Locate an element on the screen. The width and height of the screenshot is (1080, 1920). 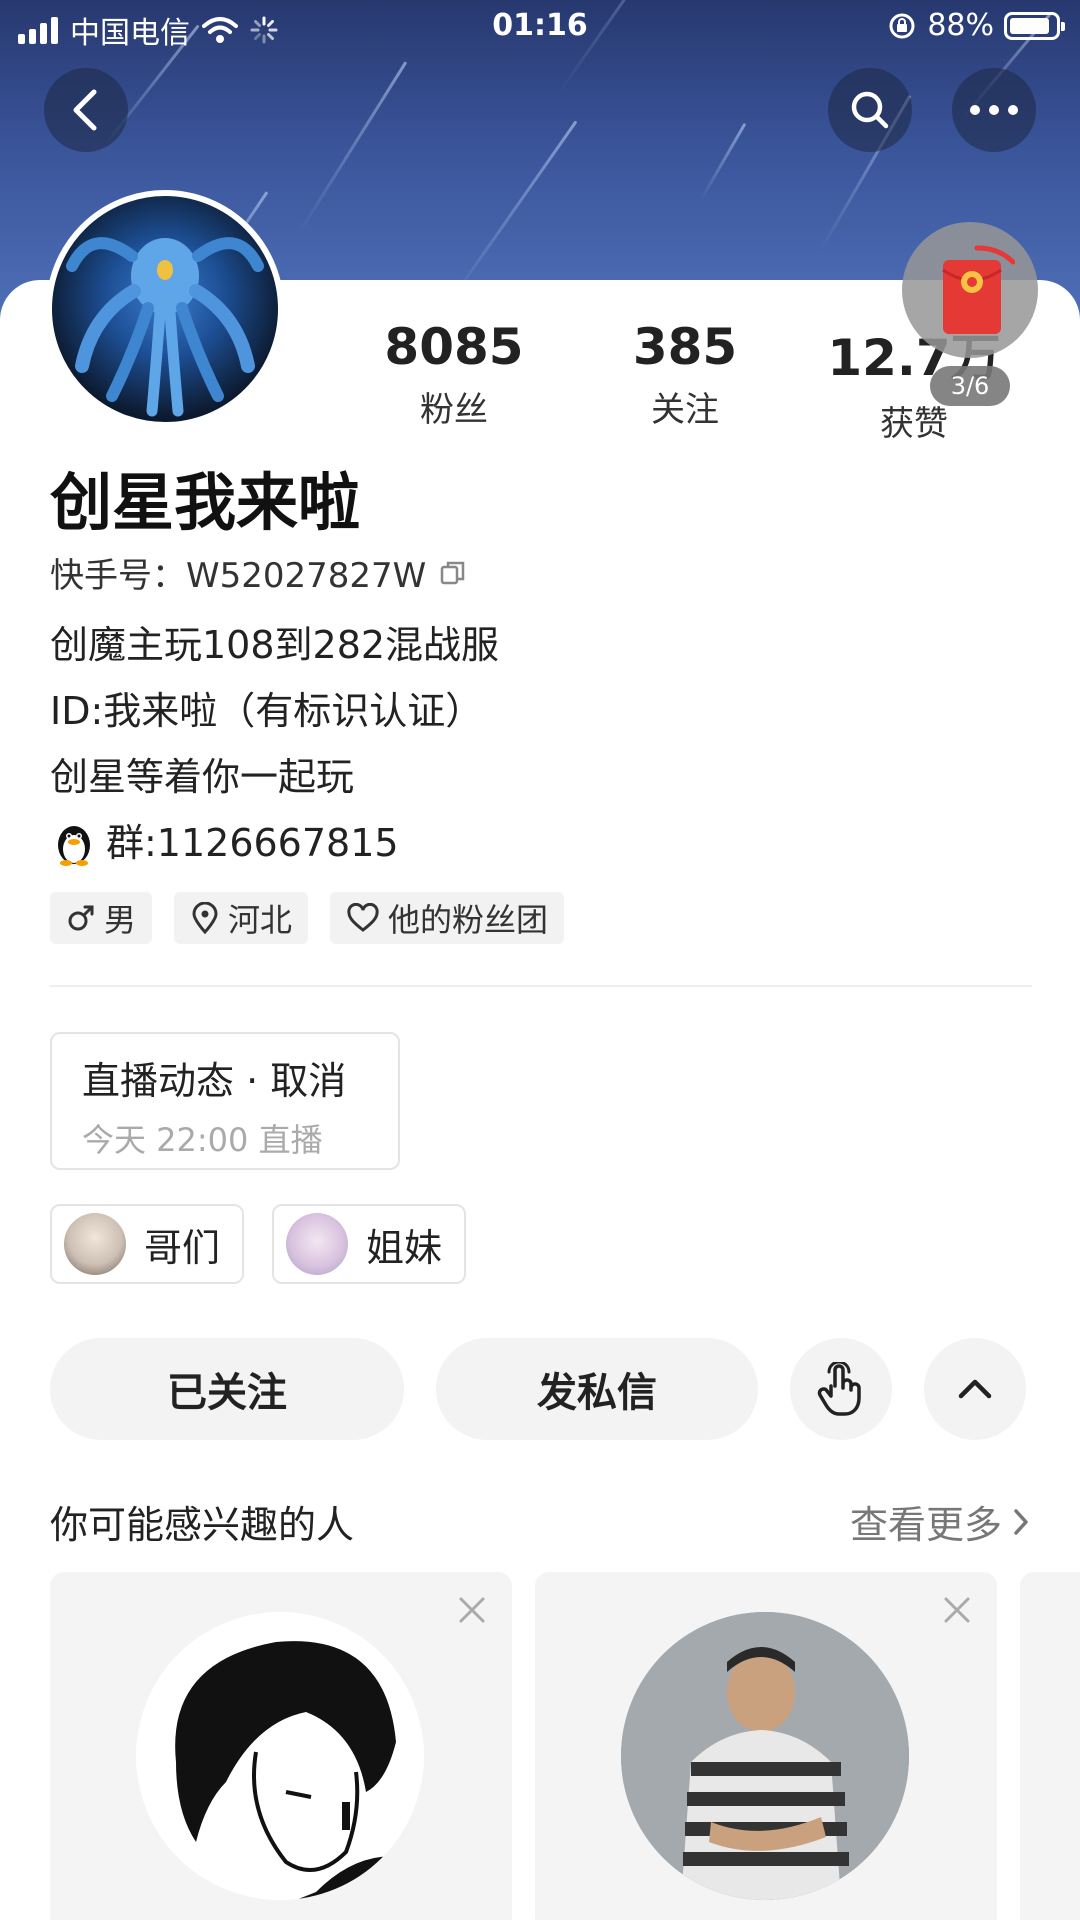
bio-line: ID:我来啦（有标识认证） is located at coordinates (267, 711).